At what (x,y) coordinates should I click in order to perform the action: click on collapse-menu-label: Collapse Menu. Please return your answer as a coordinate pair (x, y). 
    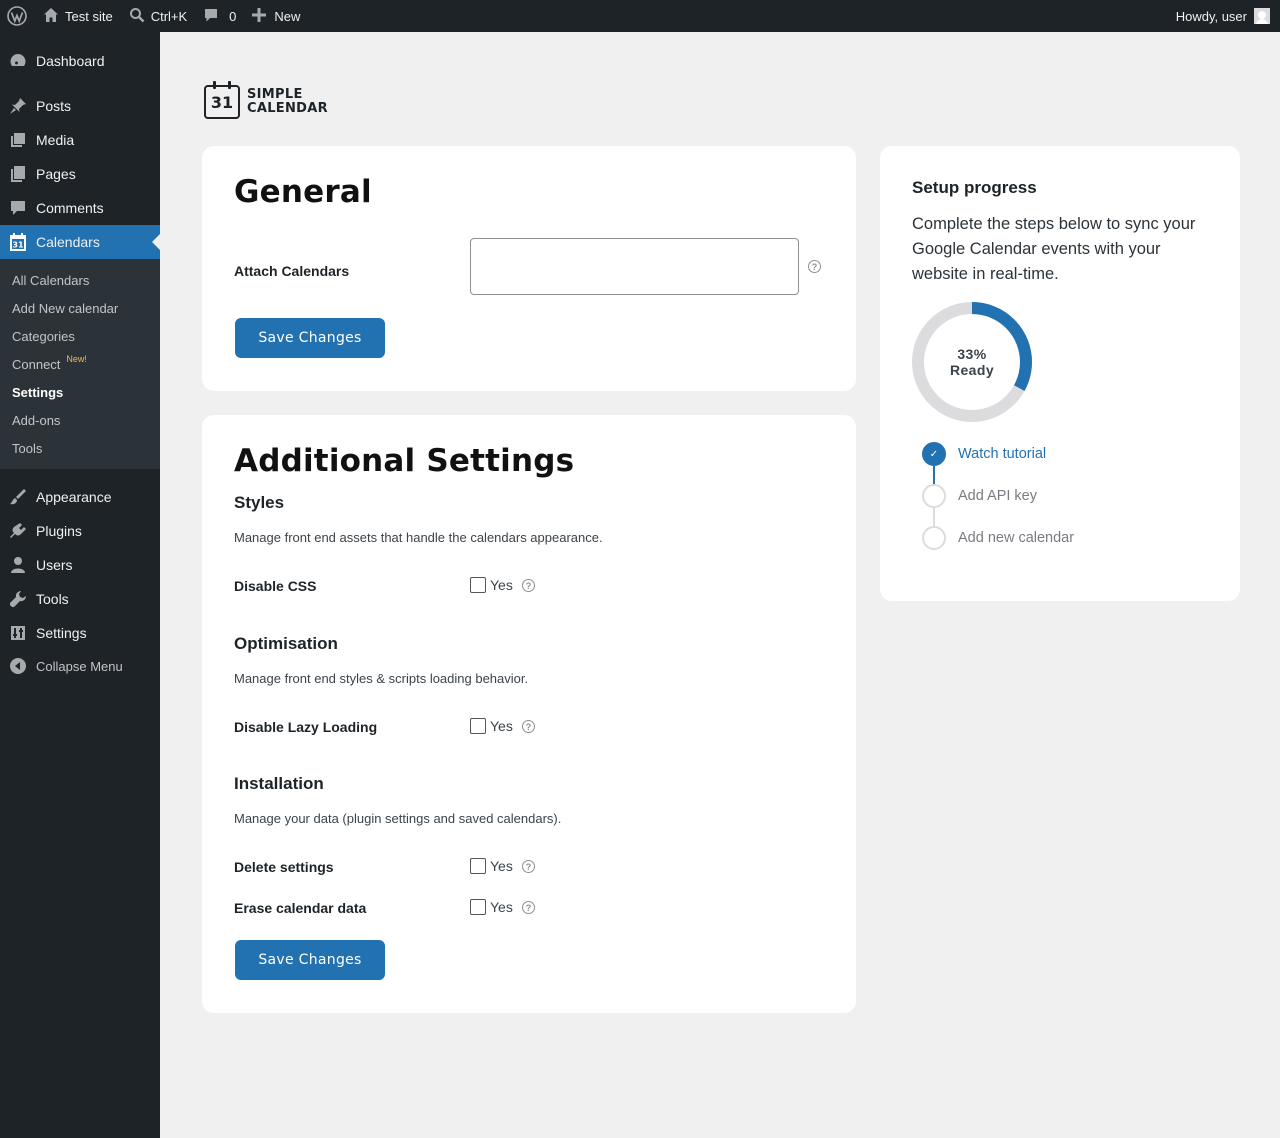
    Looking at the image, I should click on (79, 666).